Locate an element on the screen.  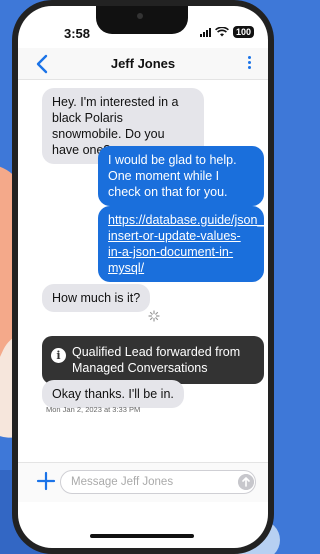
camera-icon is located at coordinates (140, 16).